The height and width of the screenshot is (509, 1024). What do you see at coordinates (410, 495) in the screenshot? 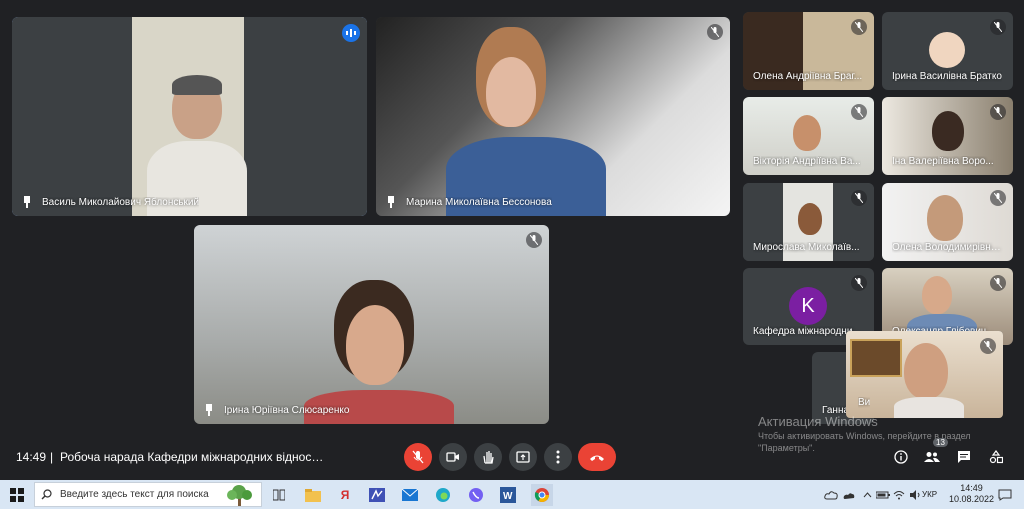
I see `mail-icon` at bounding box center [410, 495].